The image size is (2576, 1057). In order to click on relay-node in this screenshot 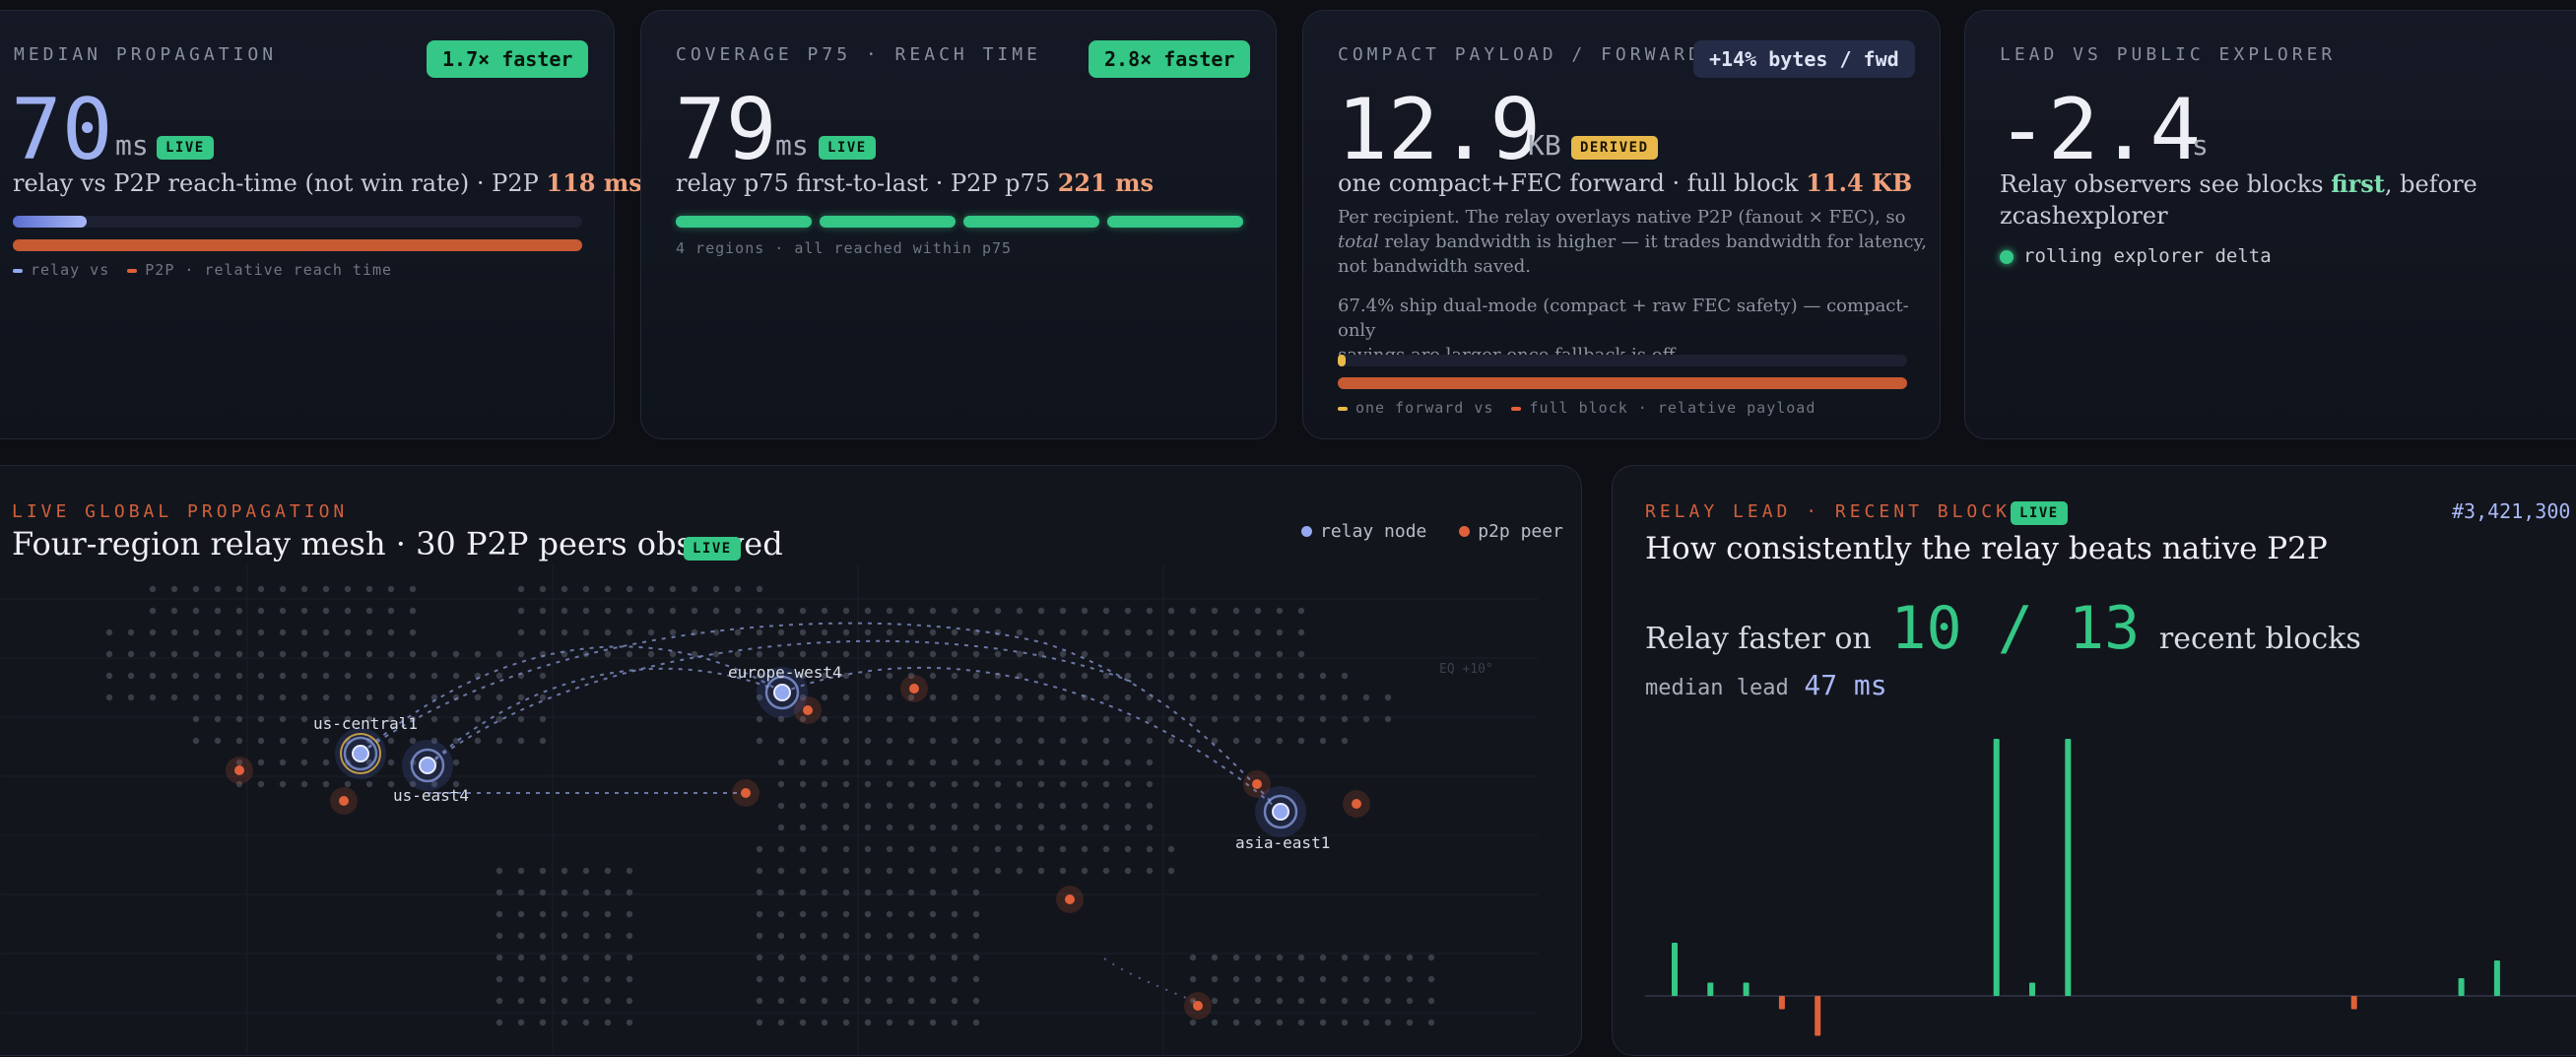, I will do `click(428, 765)`.